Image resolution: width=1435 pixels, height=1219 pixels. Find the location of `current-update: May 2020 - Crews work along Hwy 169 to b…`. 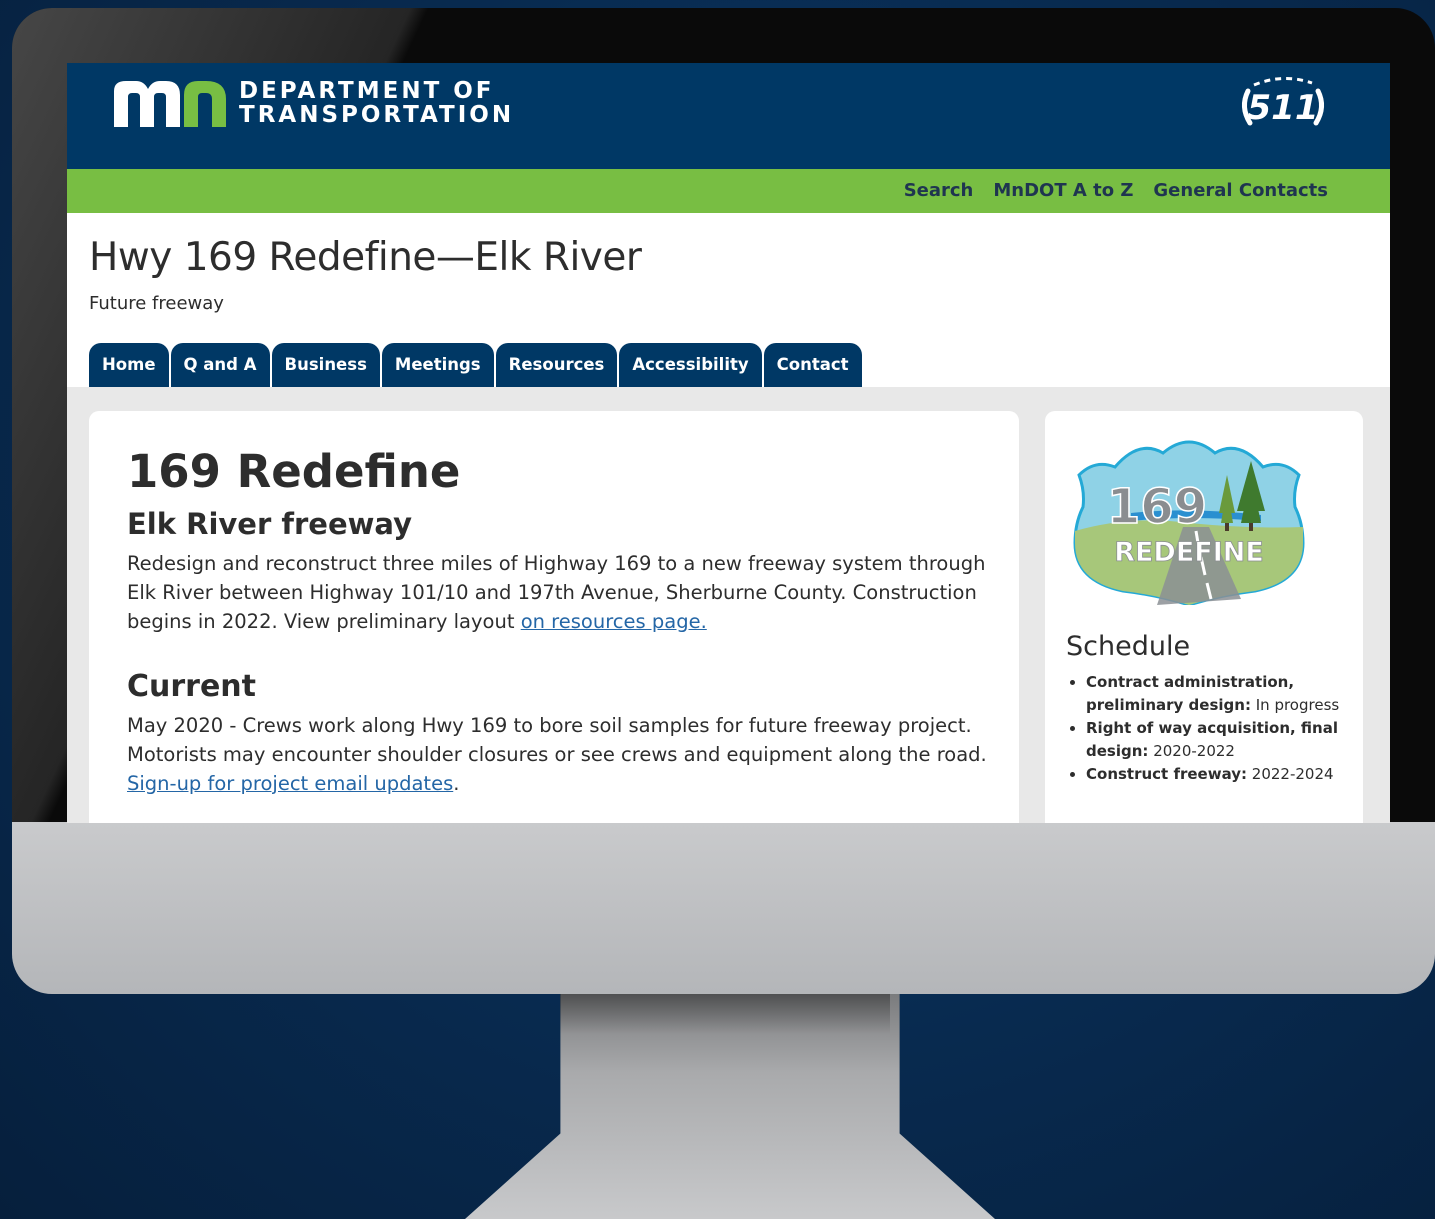

current-update: May 2020 - Crews work along Hwy 169 to b… is located at coordinates (567, 754).